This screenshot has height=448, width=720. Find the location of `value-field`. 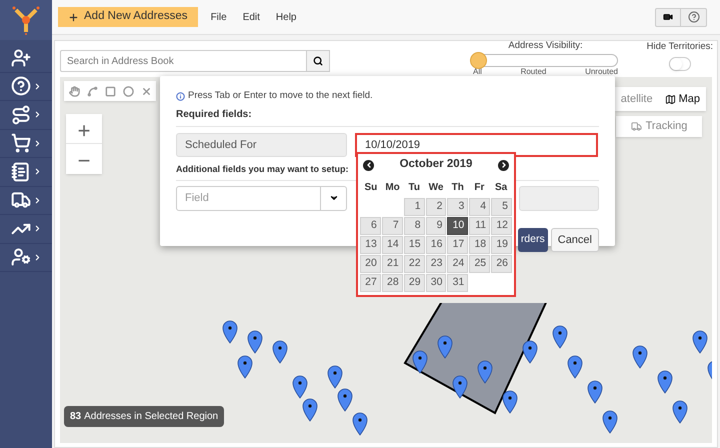

value-field is located at coordinates (559, 198).